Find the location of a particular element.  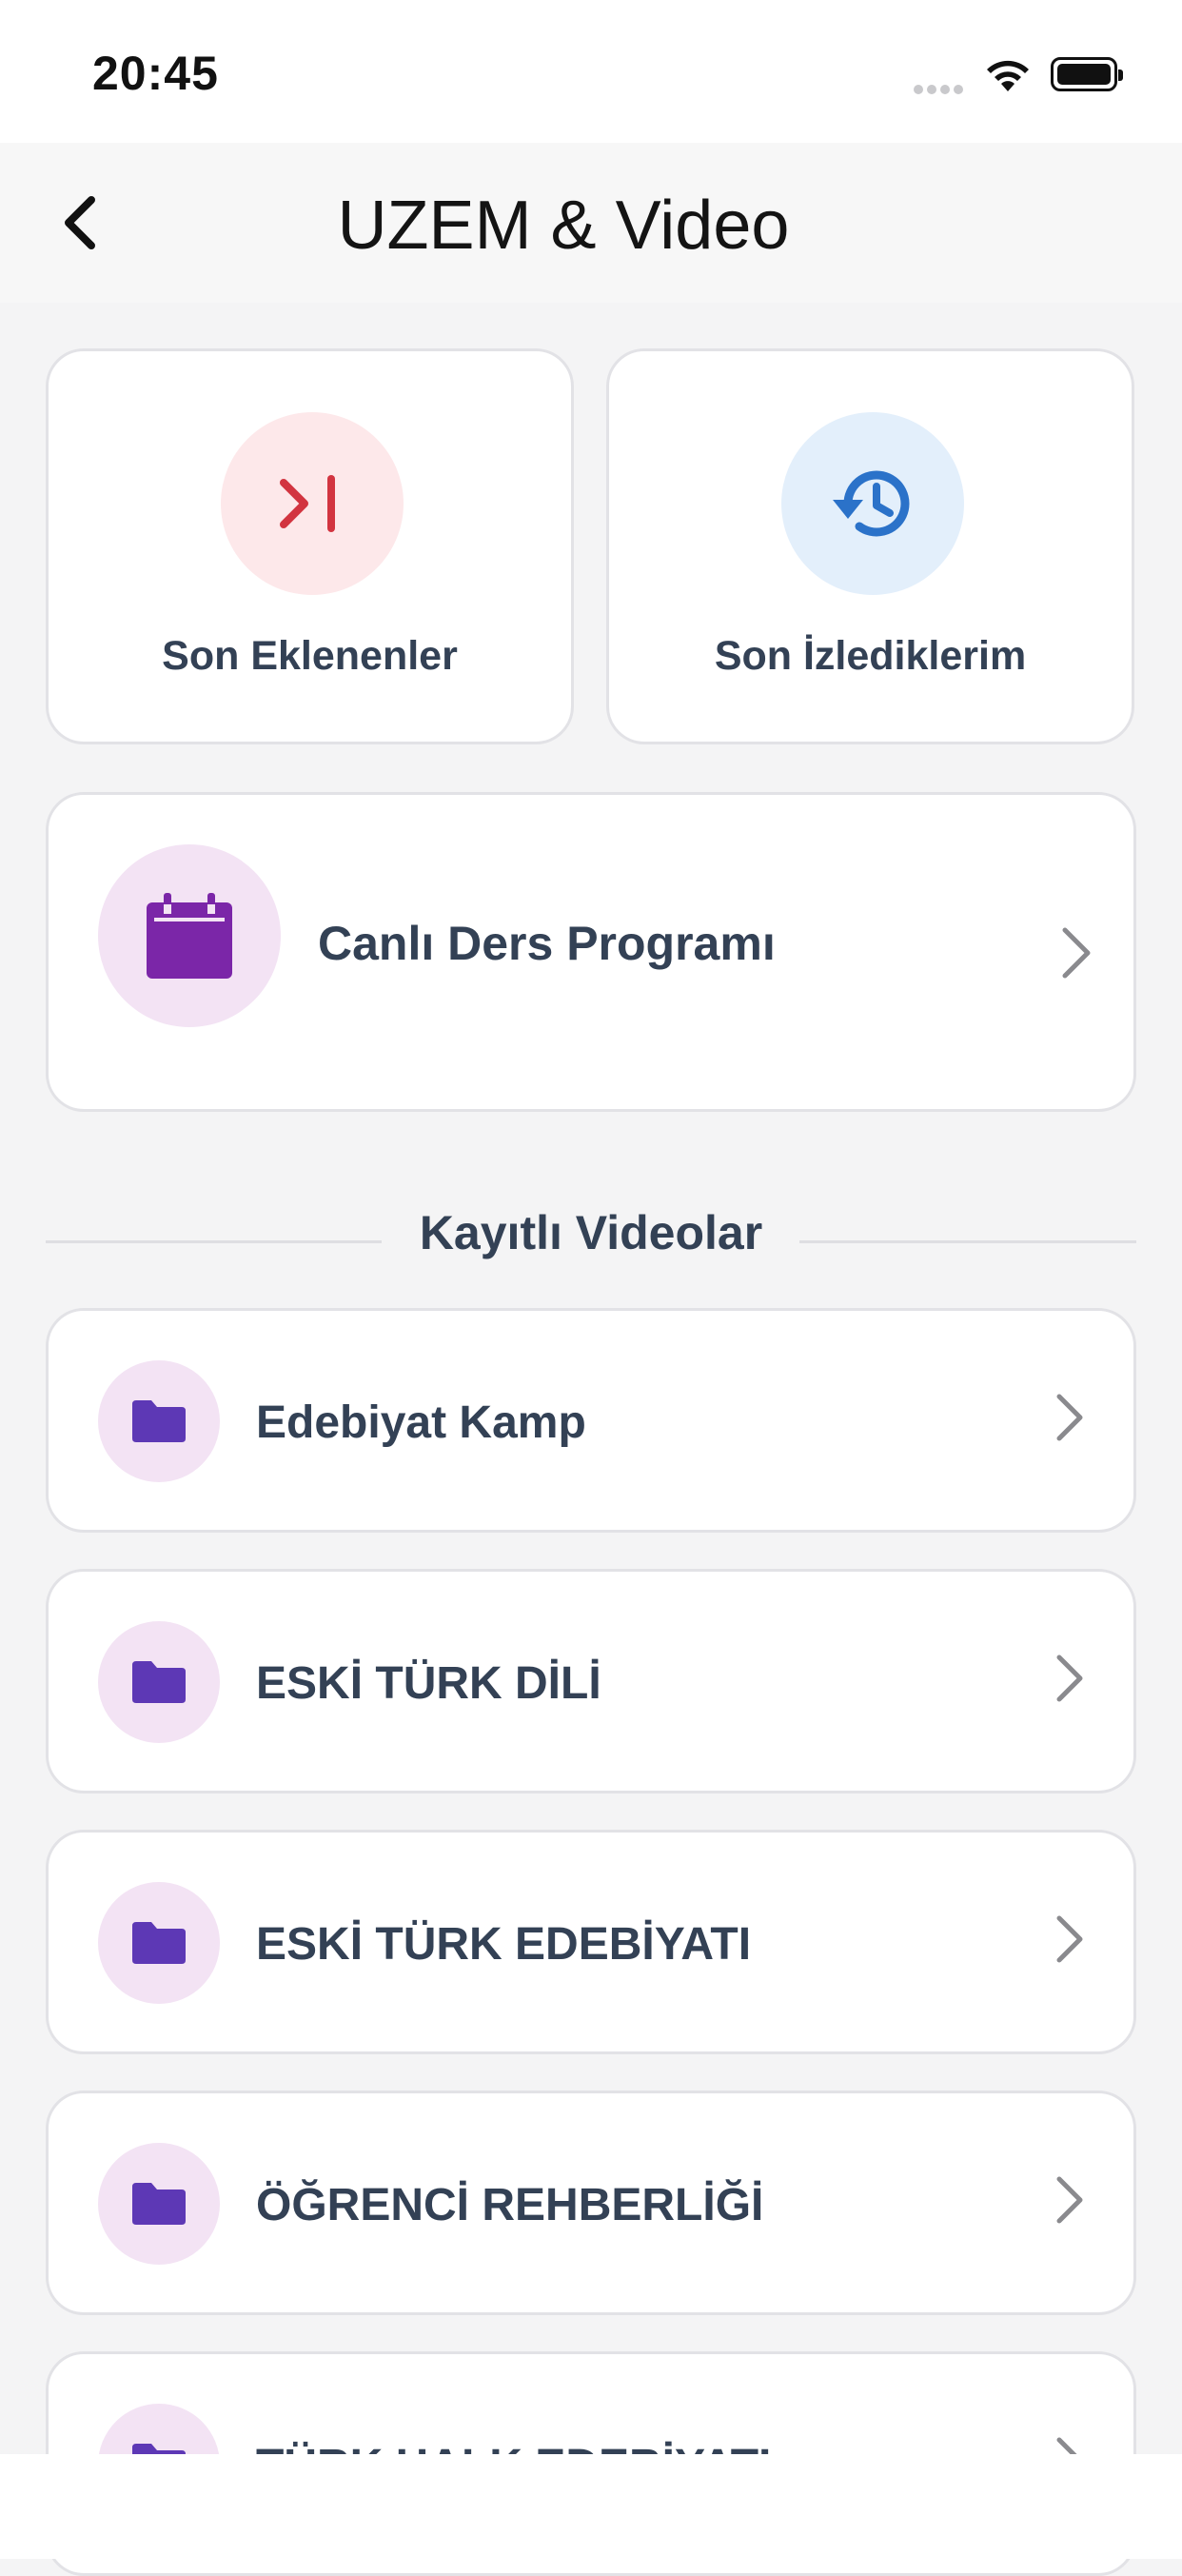

folder-row: ÖĞRENCİ REHBERLİĞİ is located at coordinates (591, 2203).